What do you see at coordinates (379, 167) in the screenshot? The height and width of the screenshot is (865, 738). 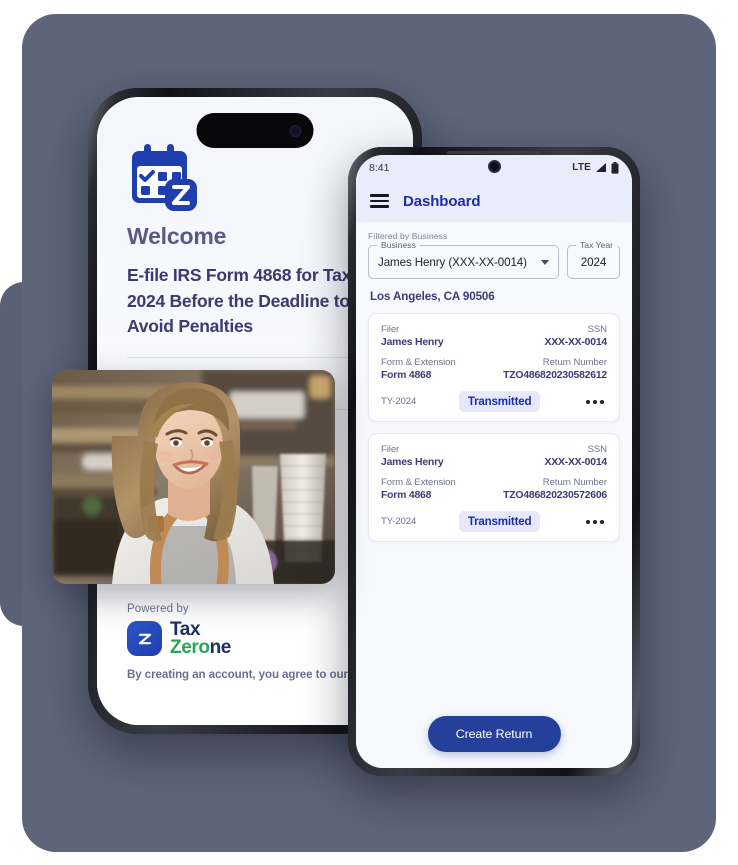 I see `status-time: 8:41` at bounding box center [379, 167].